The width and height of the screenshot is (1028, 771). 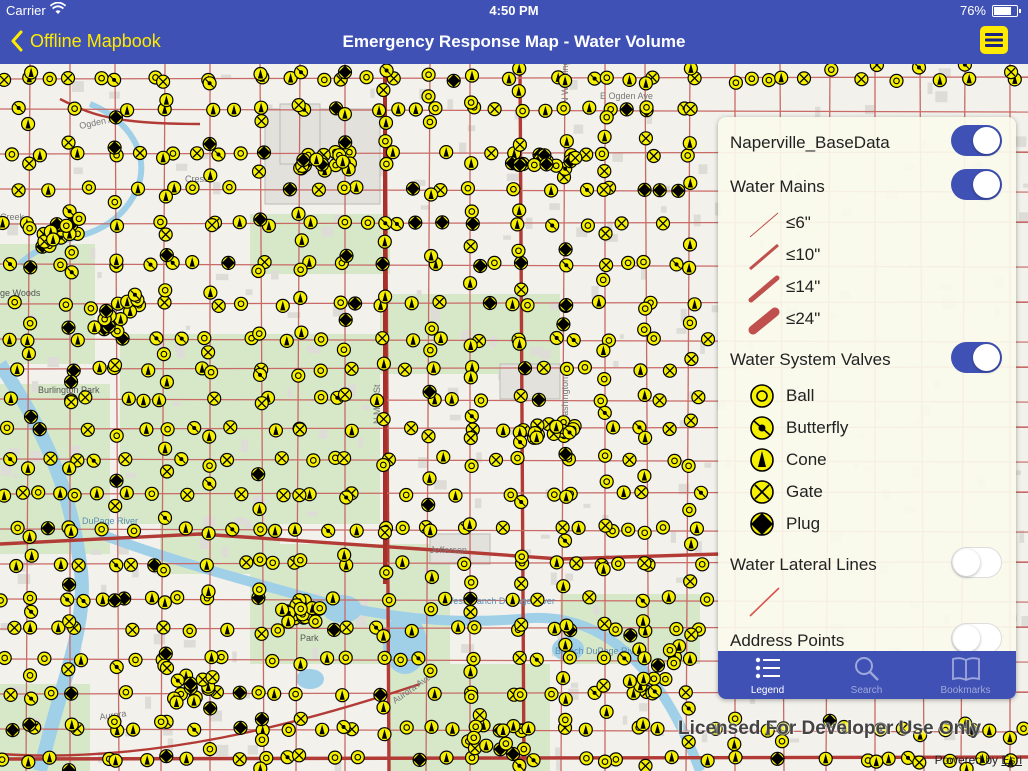 I want to click on attribution-brand: Esri, so click(x=1011, y=760).